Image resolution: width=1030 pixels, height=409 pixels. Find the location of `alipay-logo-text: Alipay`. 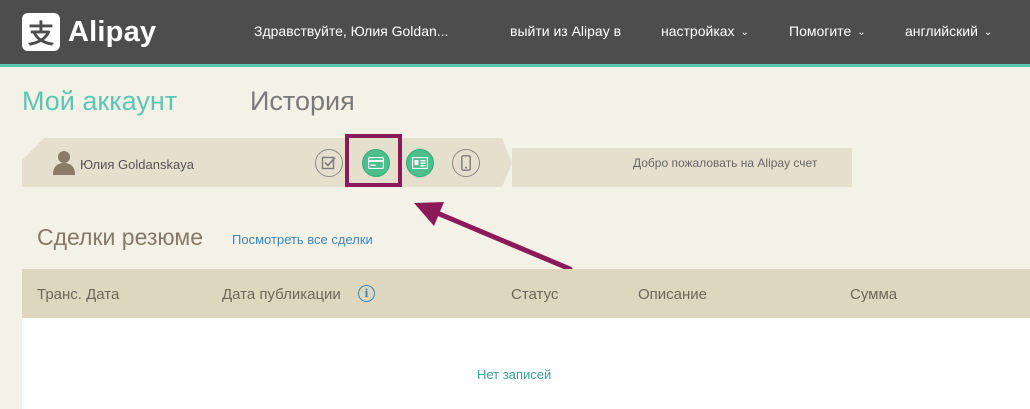

alipay-logo-text: Alipay is located at coordinates (112, 31).